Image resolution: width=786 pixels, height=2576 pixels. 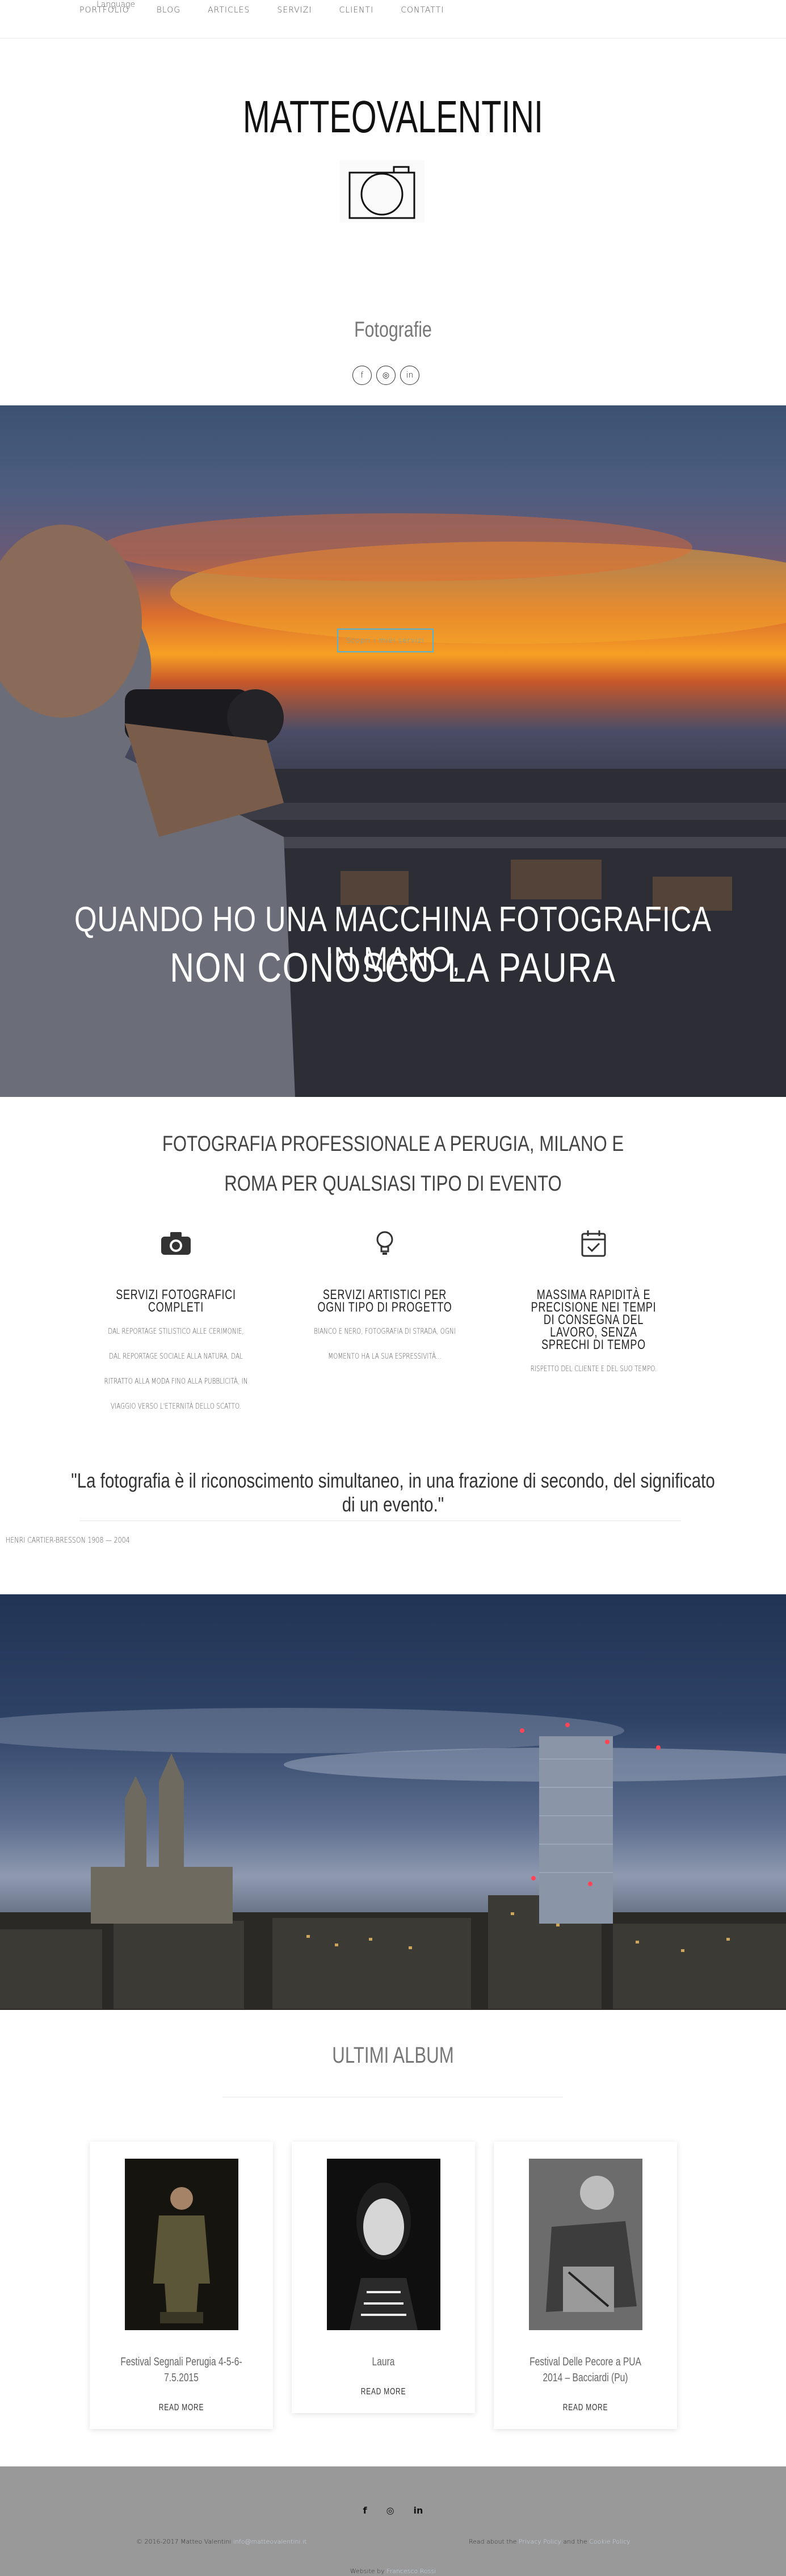 What do you see at coordinates (493, 2541) in the screenshot?
I see `privacy-prefix: Read about the` at bounding box center [493, 2541].